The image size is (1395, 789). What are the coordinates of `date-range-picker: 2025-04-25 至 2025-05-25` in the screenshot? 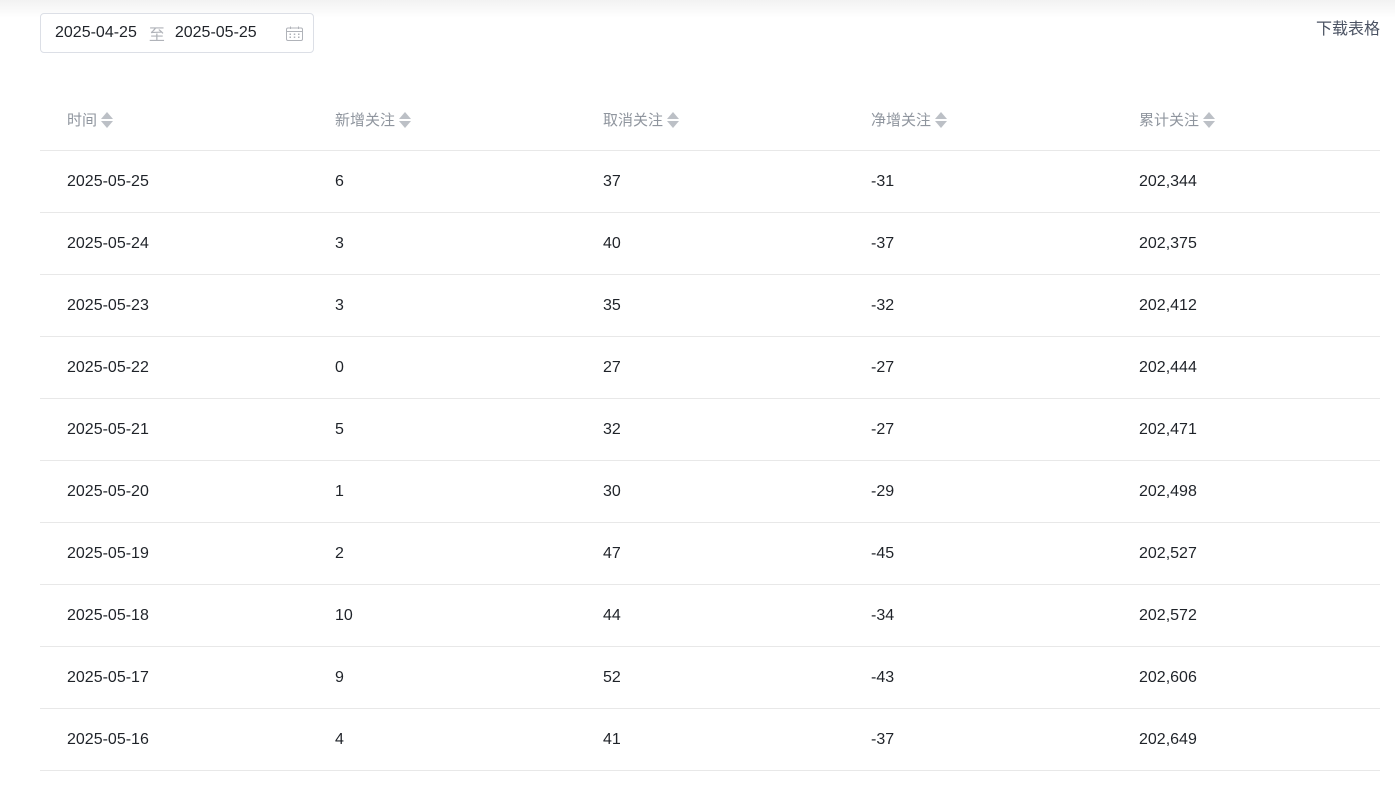 It's located at (177, 33).